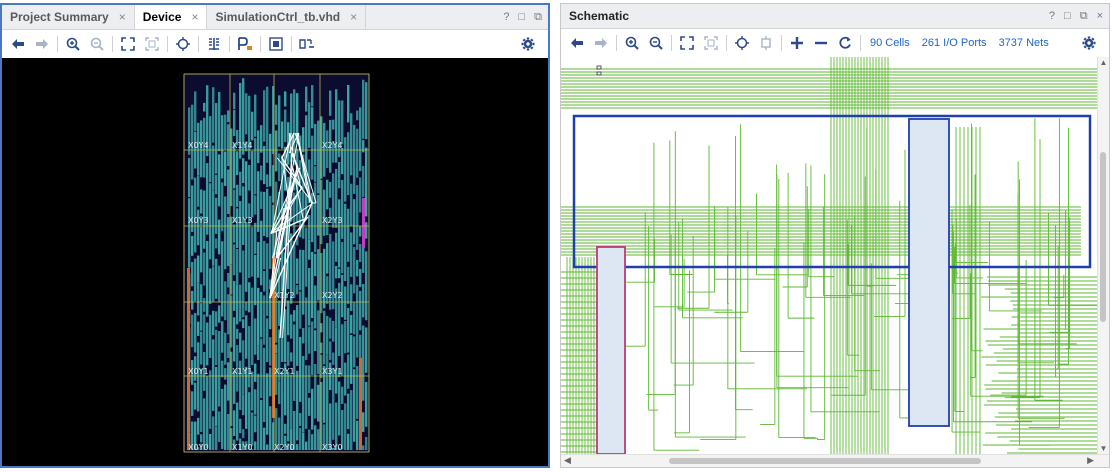 This screenshot has width=1112, height=472. I want to click on cells-count-link: 90 Cells, so click(890, 43).